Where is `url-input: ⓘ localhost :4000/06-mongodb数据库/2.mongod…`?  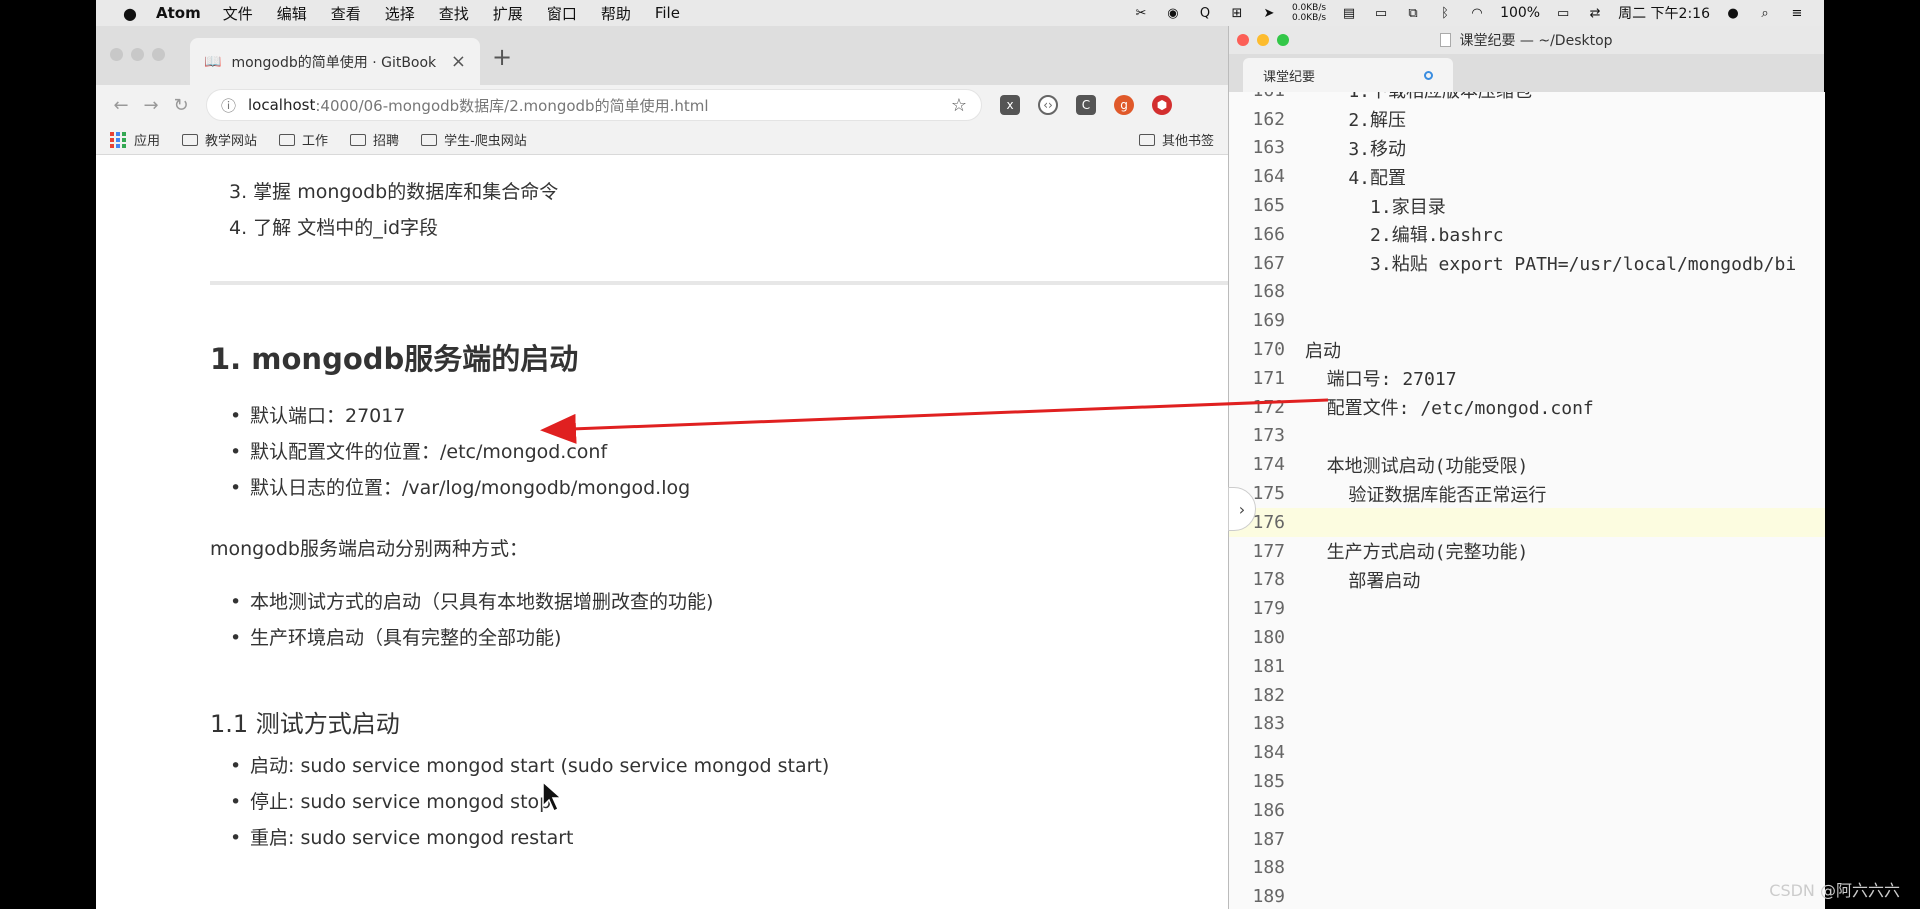 url-input: ⓘ localhost :4000/06-mongodb数据库/2.mongod… is located at coordinates (594, 105).